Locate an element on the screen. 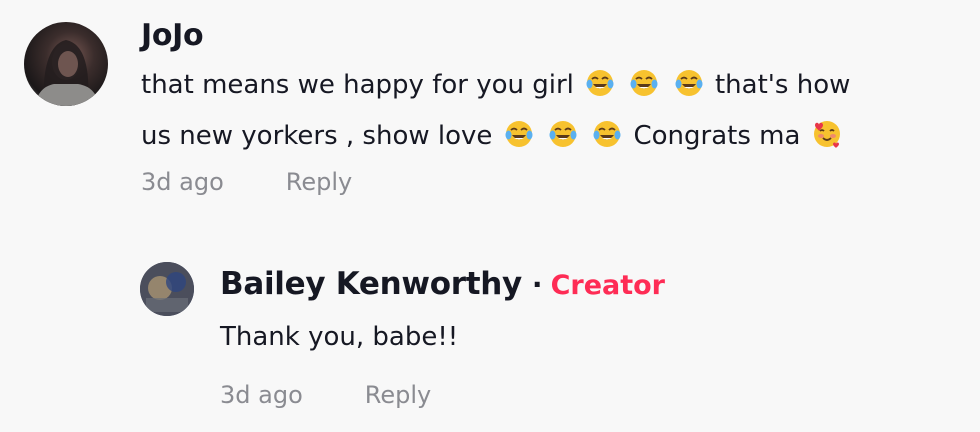 The width and height of the screenshot is (980, 432). comment-text-line: us new yorkers , show love Congrats ma is located at coordinates (556, 136).